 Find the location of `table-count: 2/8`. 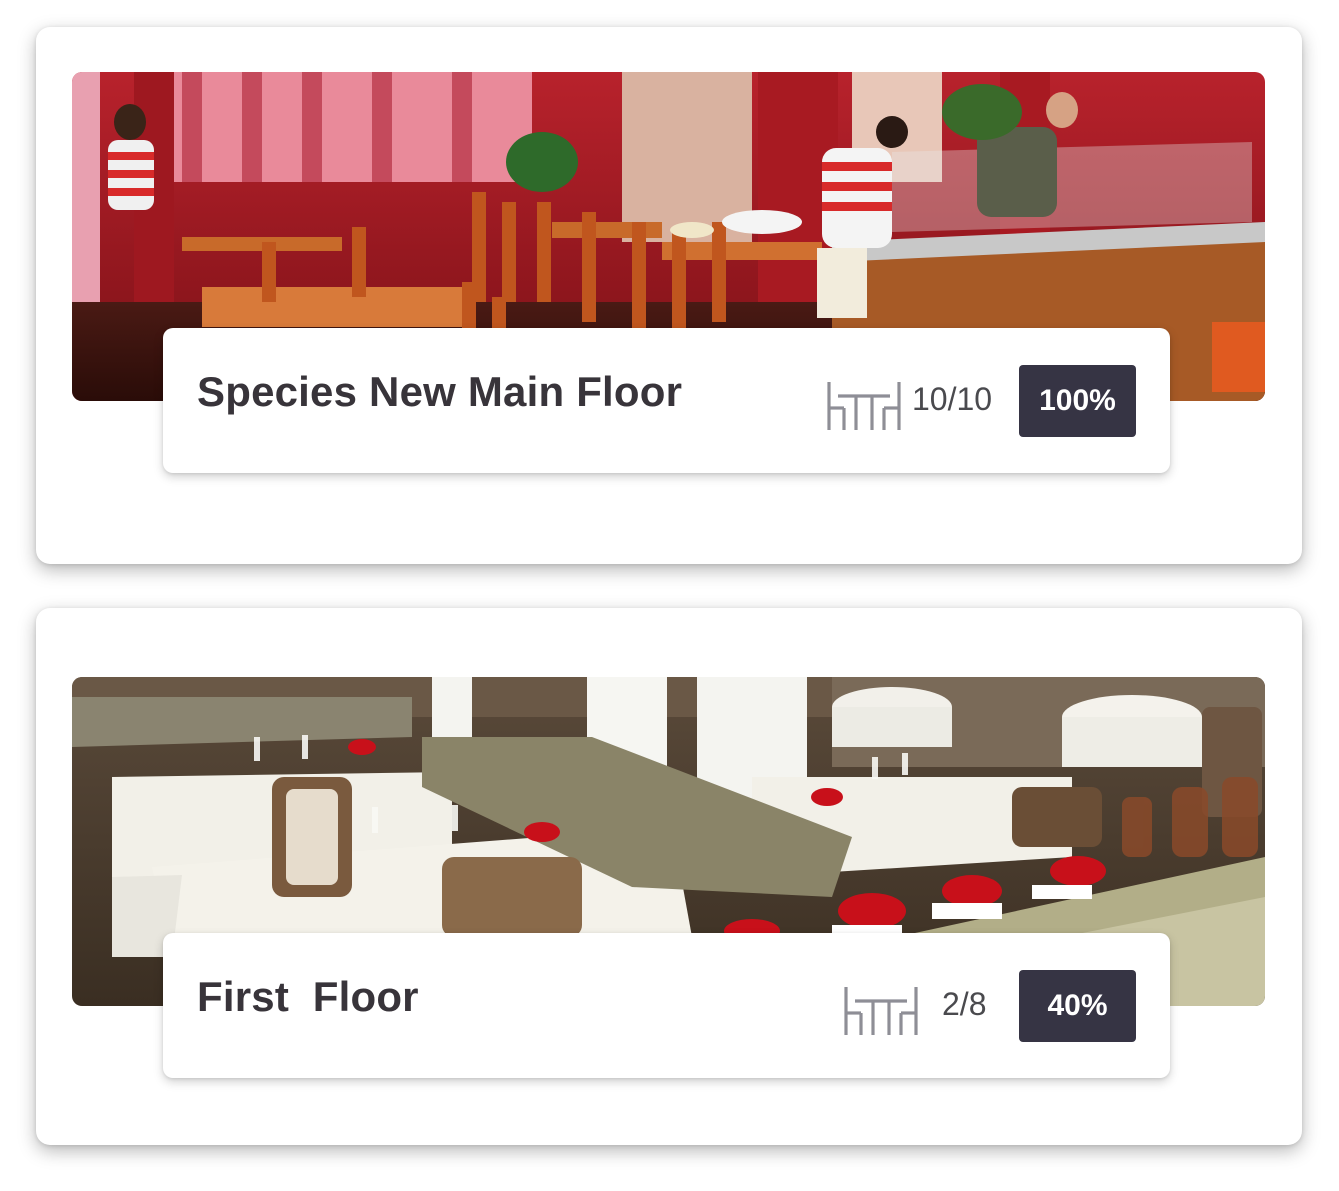

table-count: 2/8 is located at coordinates (964, 1004).